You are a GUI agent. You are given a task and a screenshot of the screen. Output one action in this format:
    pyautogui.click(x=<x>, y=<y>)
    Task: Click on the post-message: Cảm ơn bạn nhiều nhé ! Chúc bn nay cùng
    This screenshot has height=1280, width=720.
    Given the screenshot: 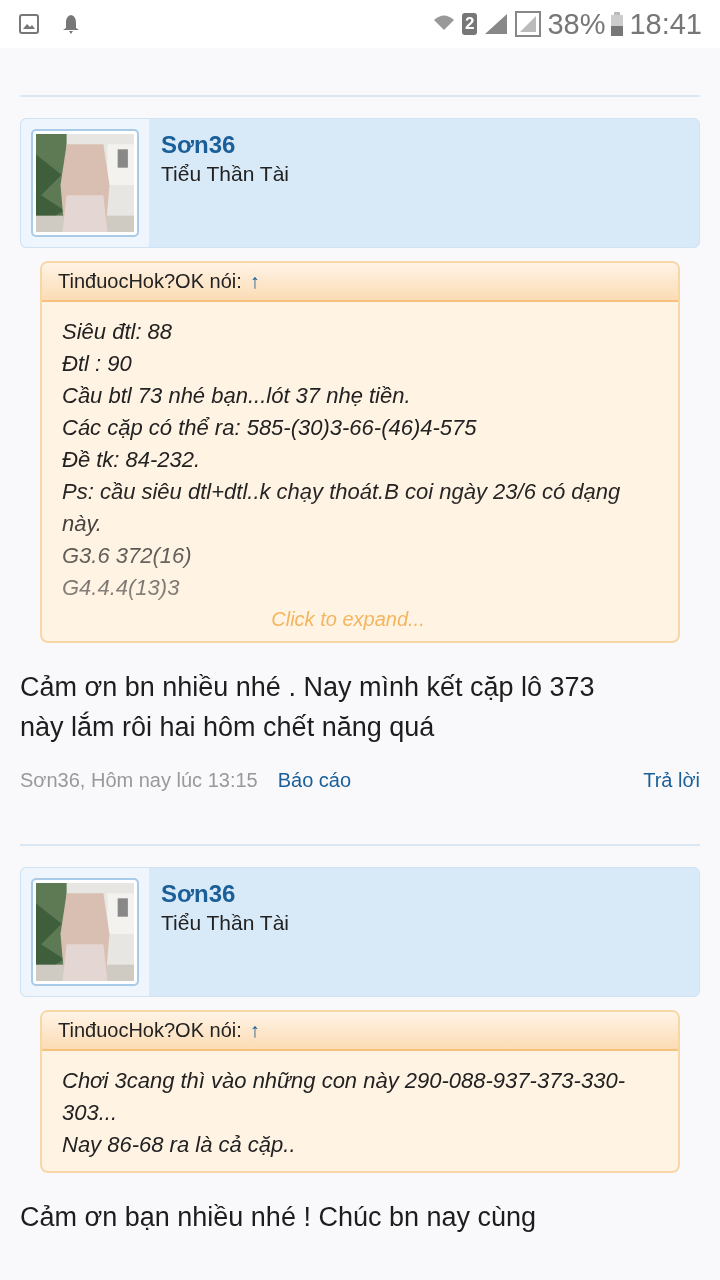 What is the action you would take?
    pyautogui.click(x=279, y=1217)
    